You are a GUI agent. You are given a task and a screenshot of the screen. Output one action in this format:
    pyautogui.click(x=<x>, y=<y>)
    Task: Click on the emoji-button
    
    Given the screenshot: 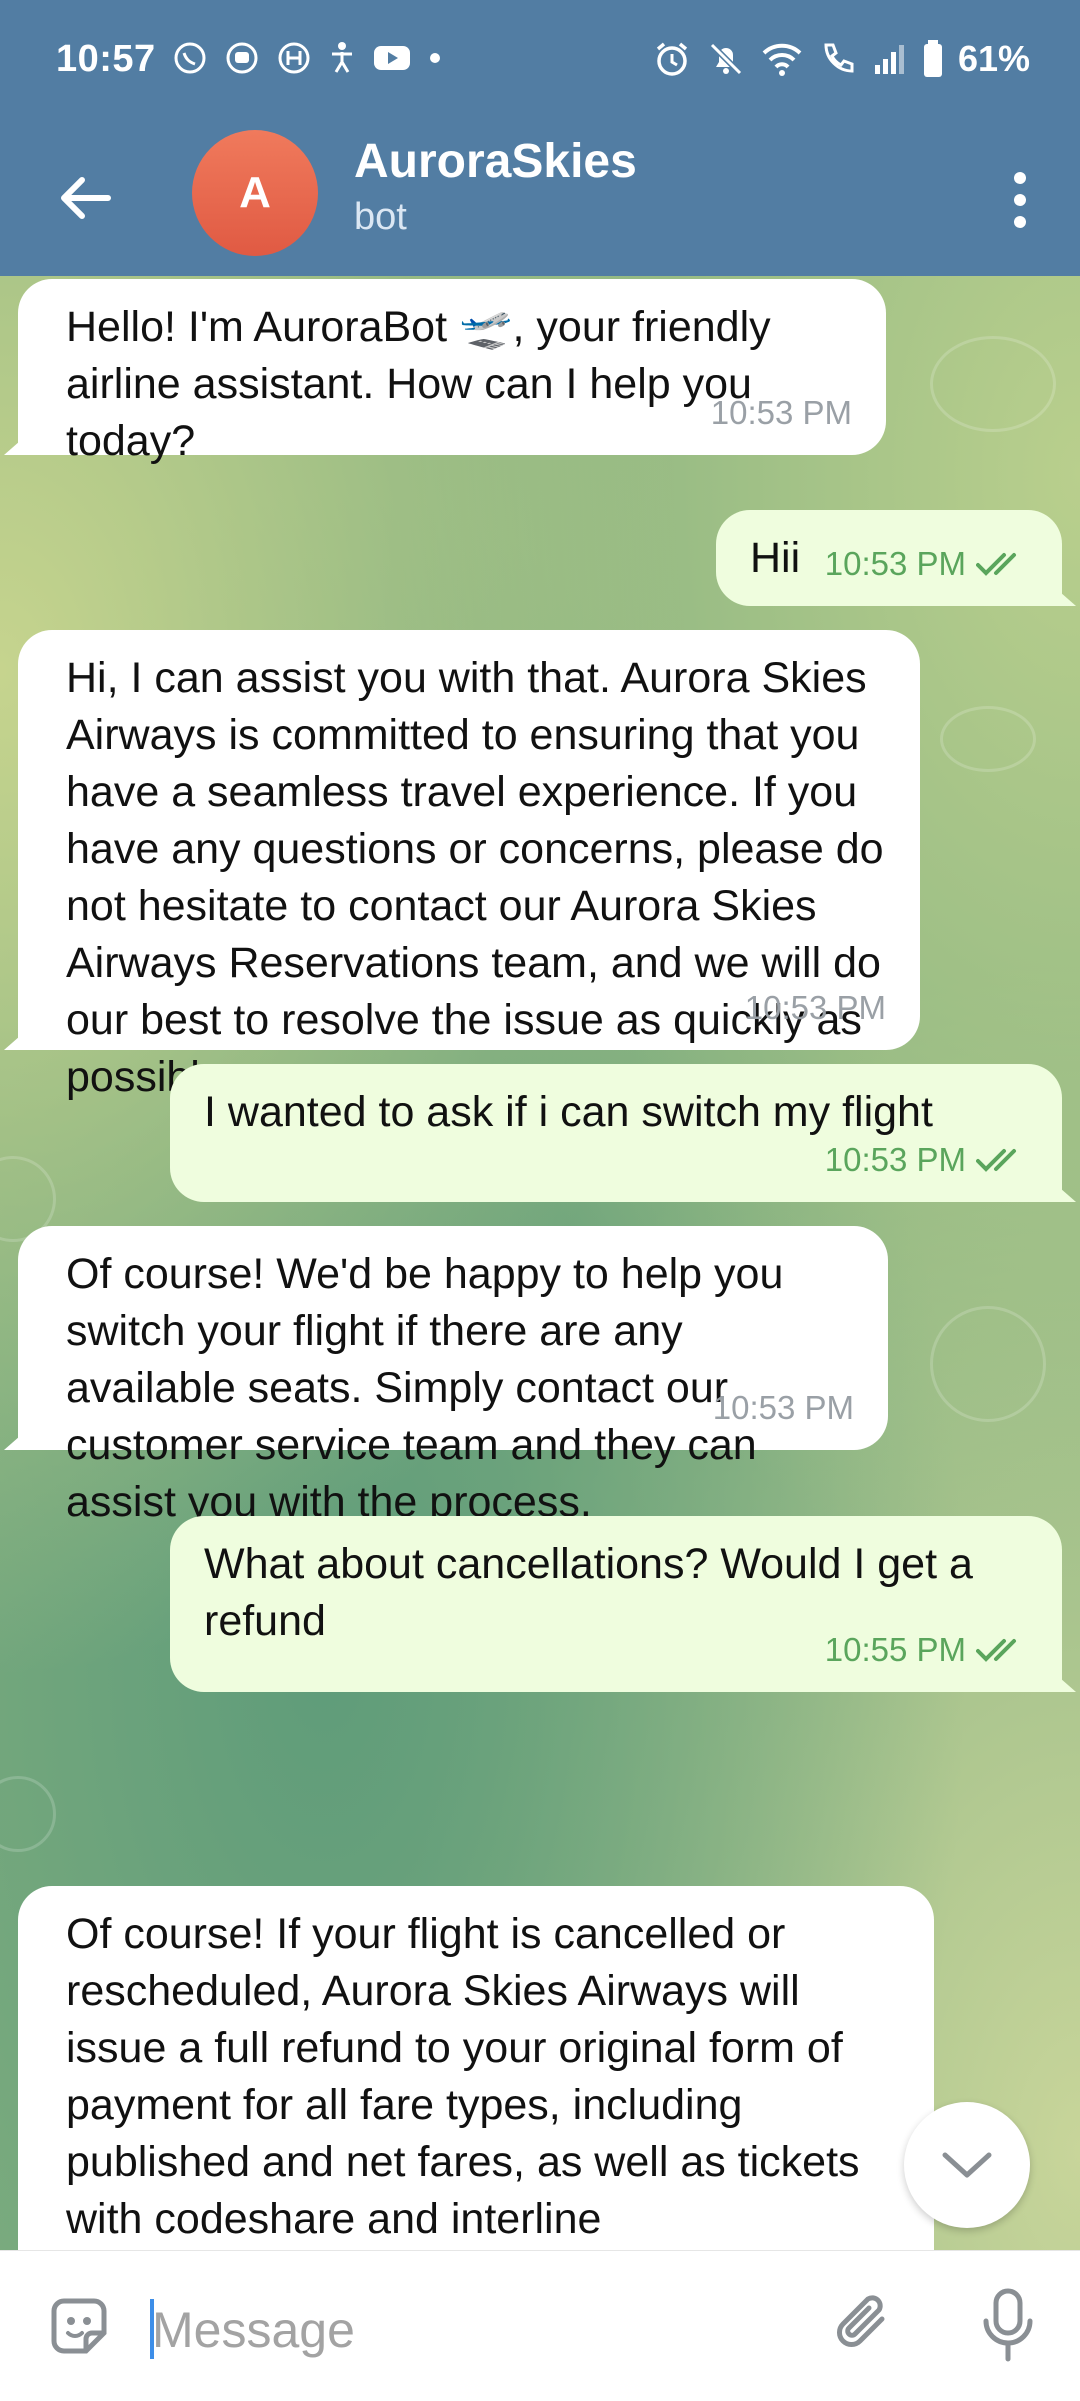 What is the action you would take?
    pyautogui.click(x=79, y=2326)
    